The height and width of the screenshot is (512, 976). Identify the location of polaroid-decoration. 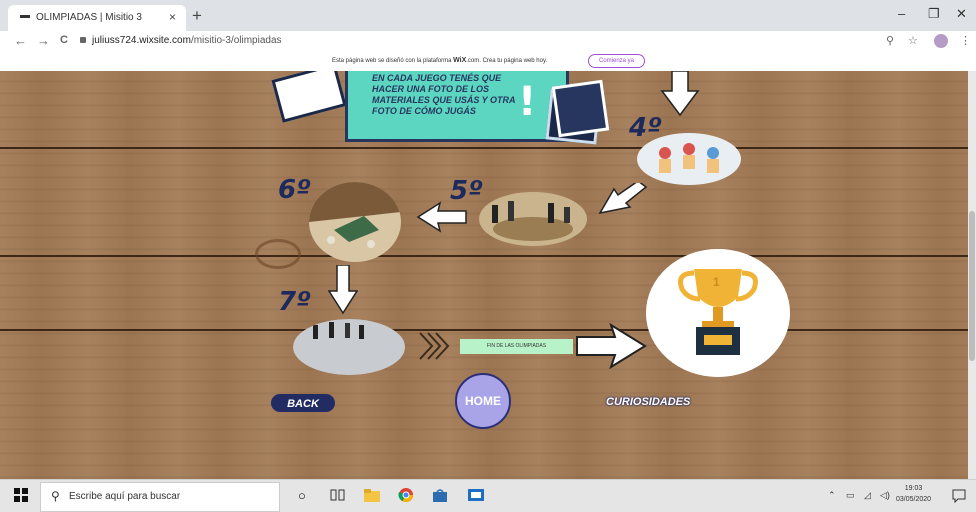
(309, 97).